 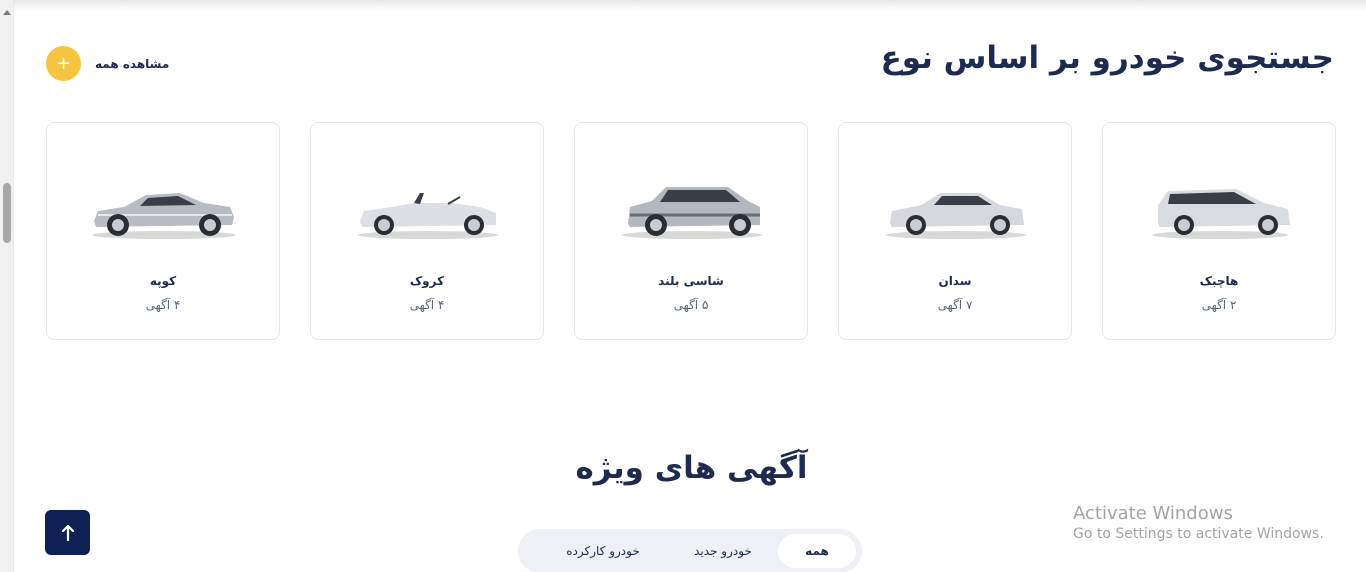 I want to click on body-type-card-convertible: کروک ۴ آگهی, so click(x=427, y=231).